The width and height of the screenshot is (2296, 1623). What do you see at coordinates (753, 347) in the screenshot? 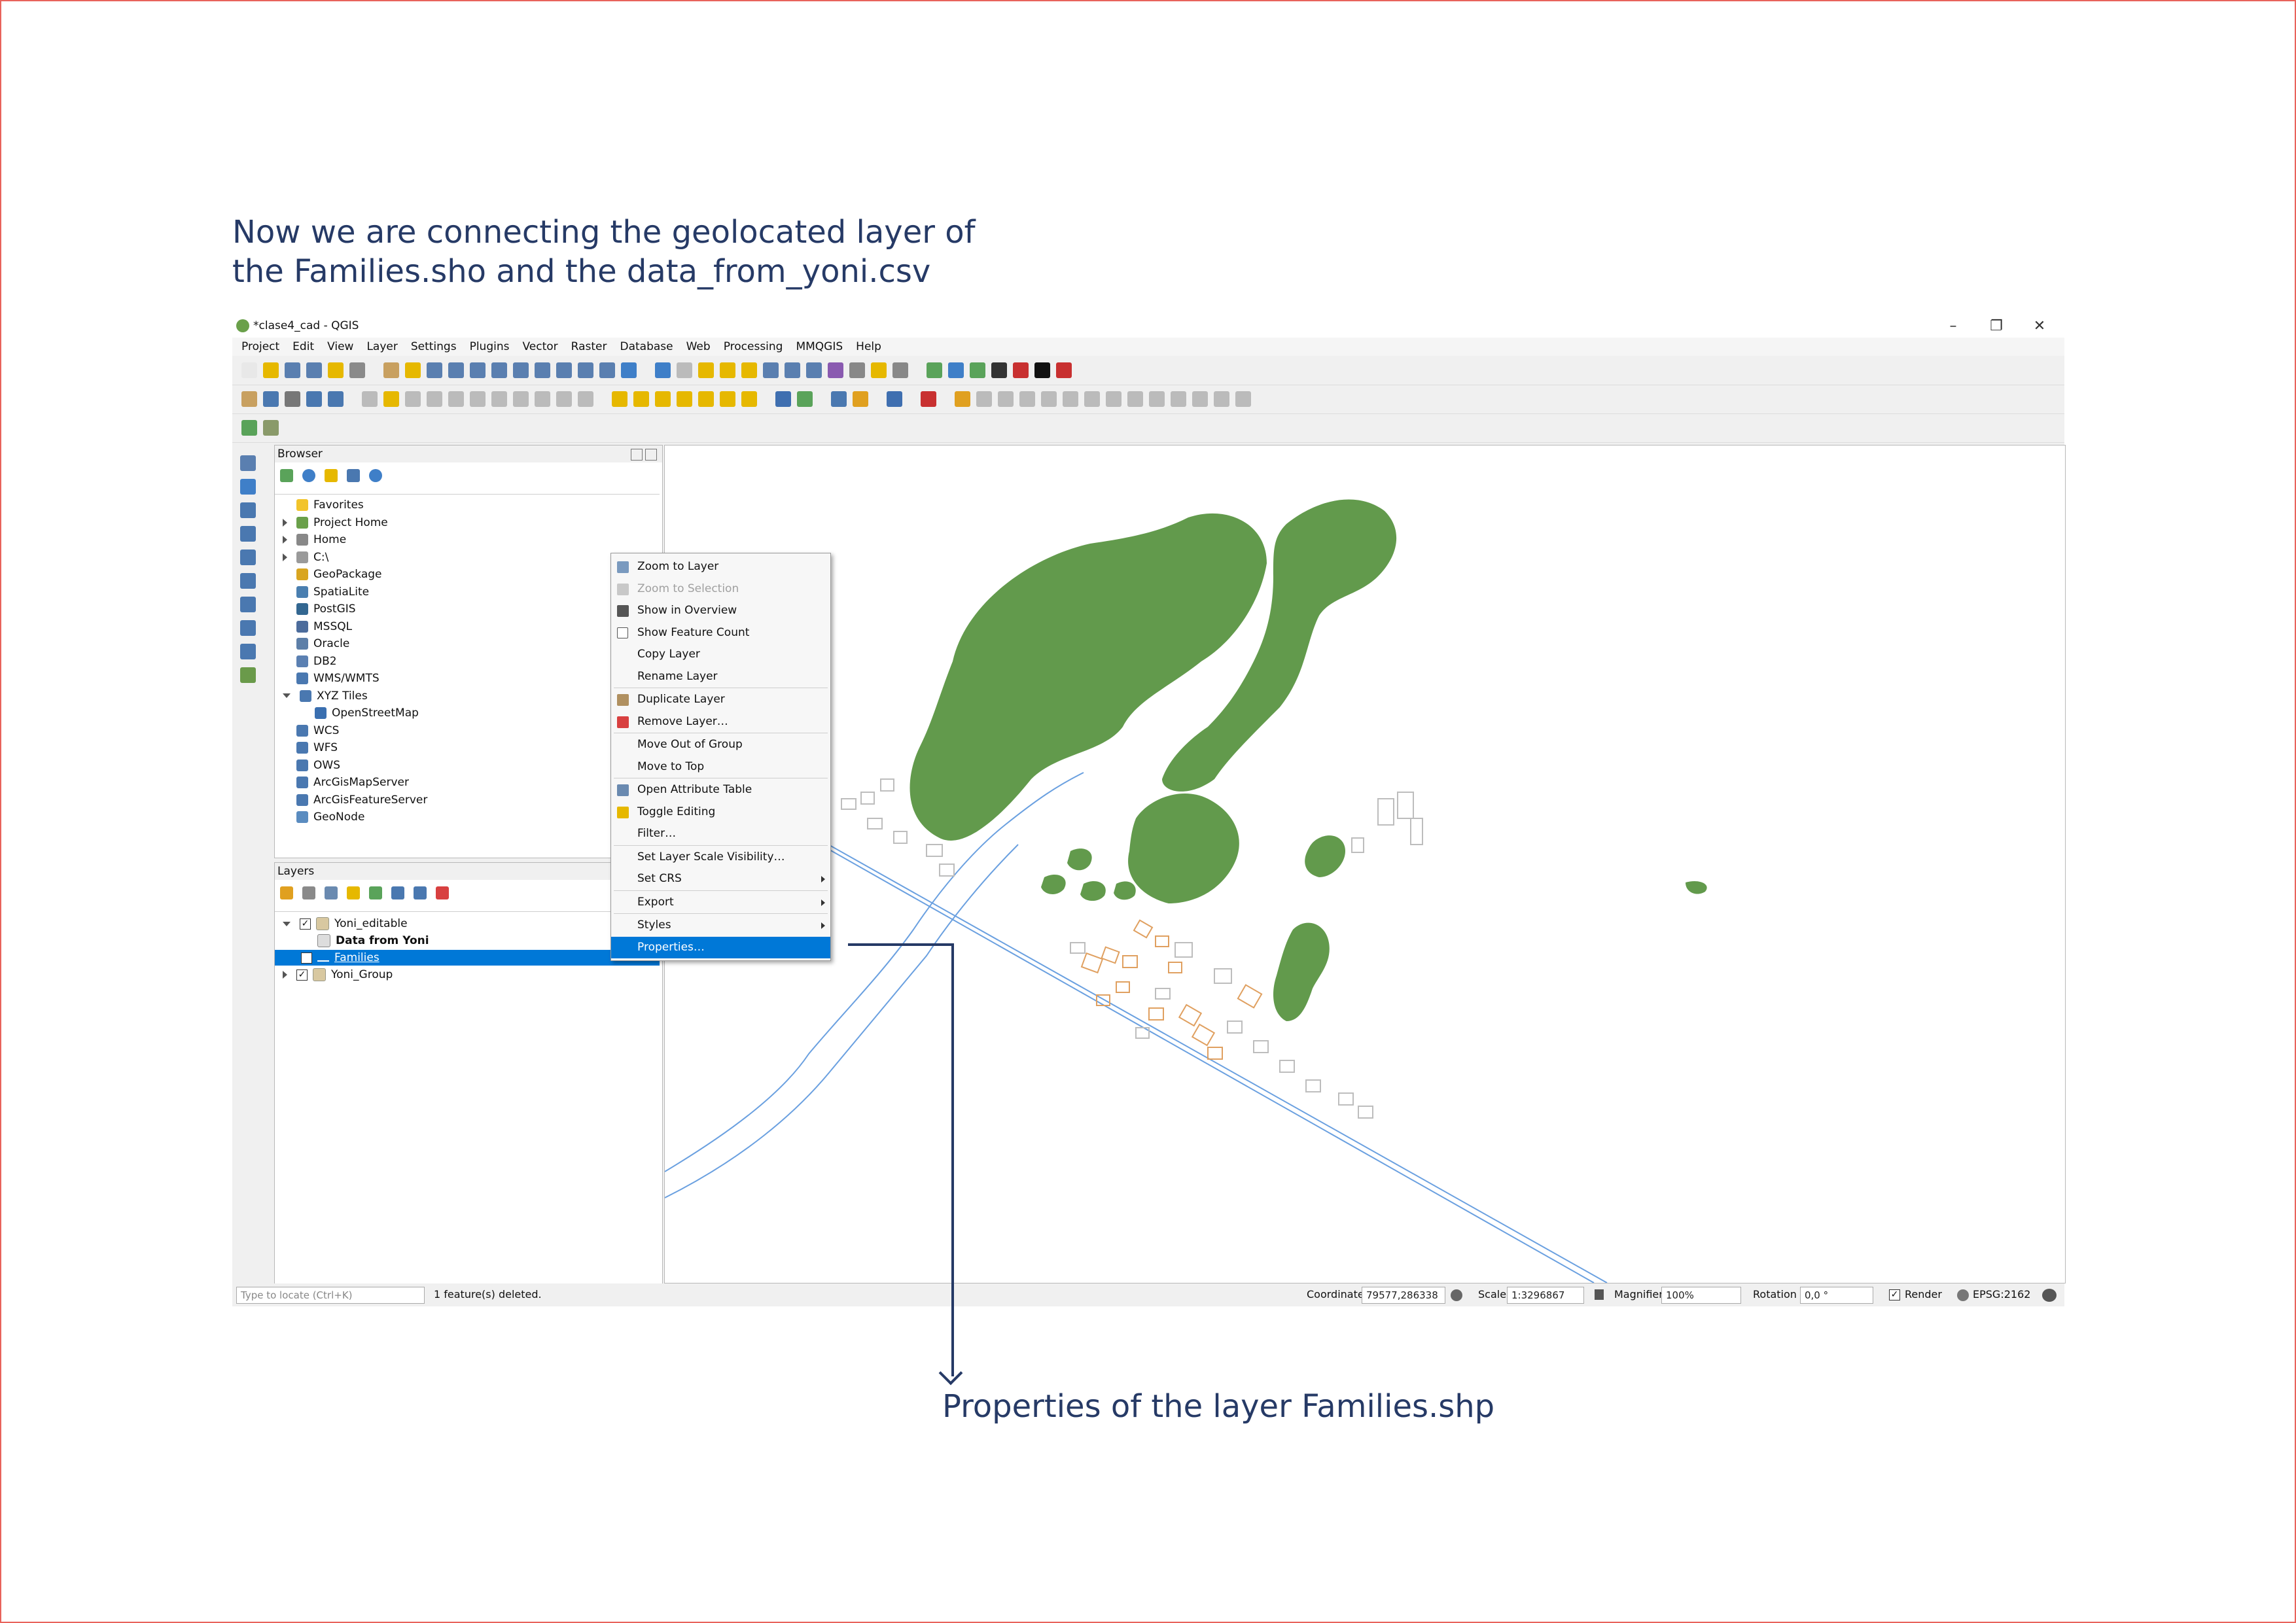
I see `menu-processing: Processing` at bounding box center [753, 347].